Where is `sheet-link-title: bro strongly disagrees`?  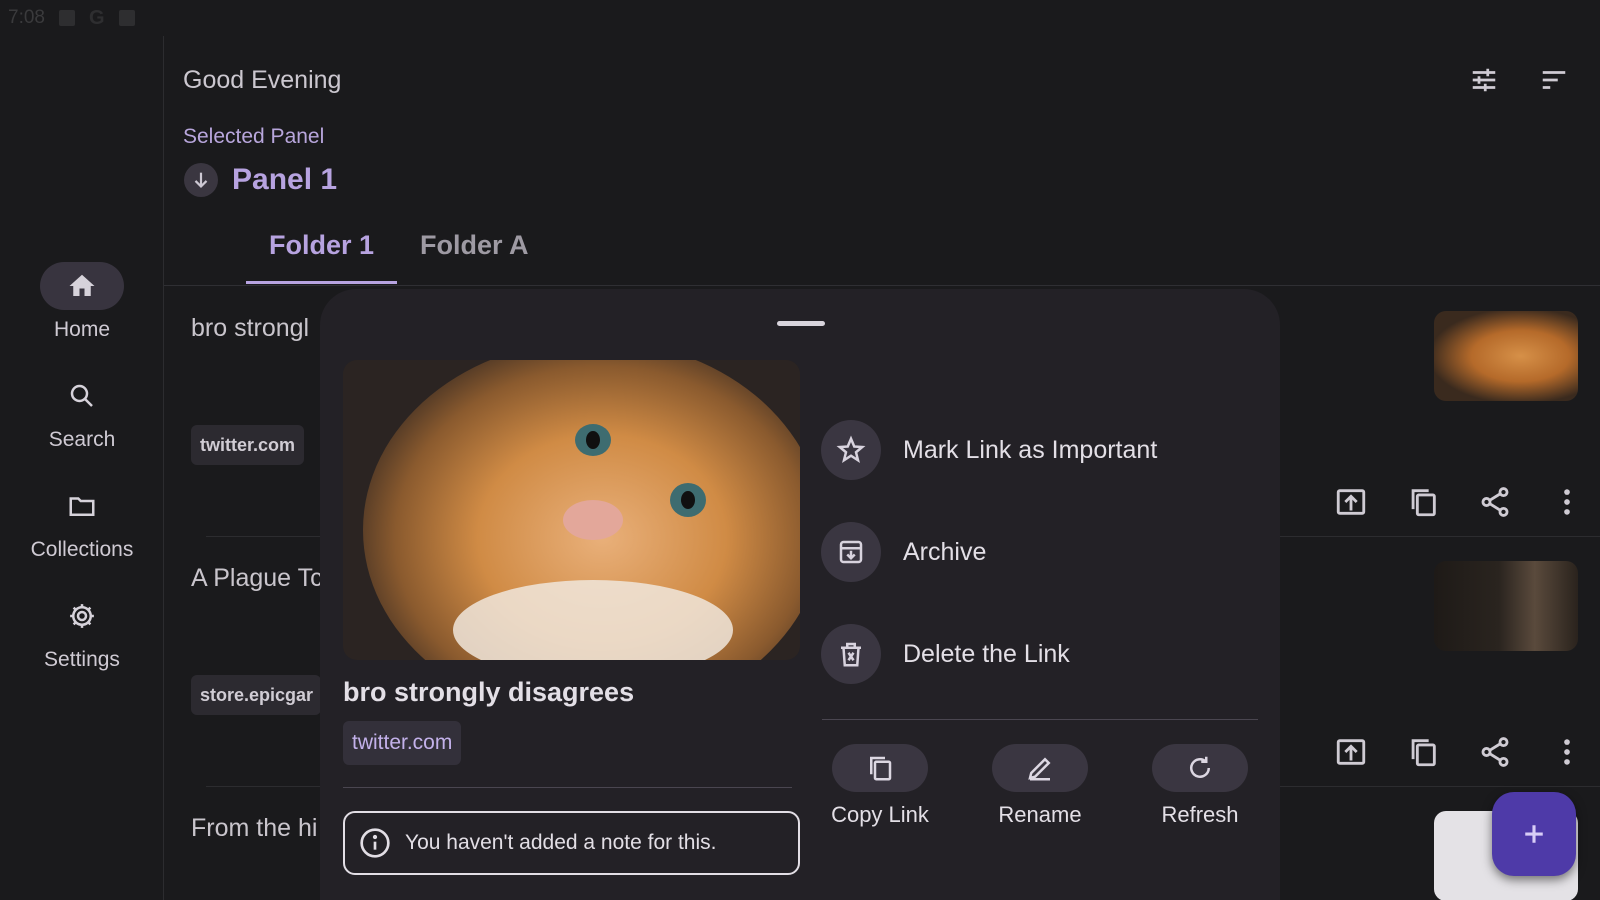
sheet-link-title: bro strongly disagrees is located at coordinates (489, 692).